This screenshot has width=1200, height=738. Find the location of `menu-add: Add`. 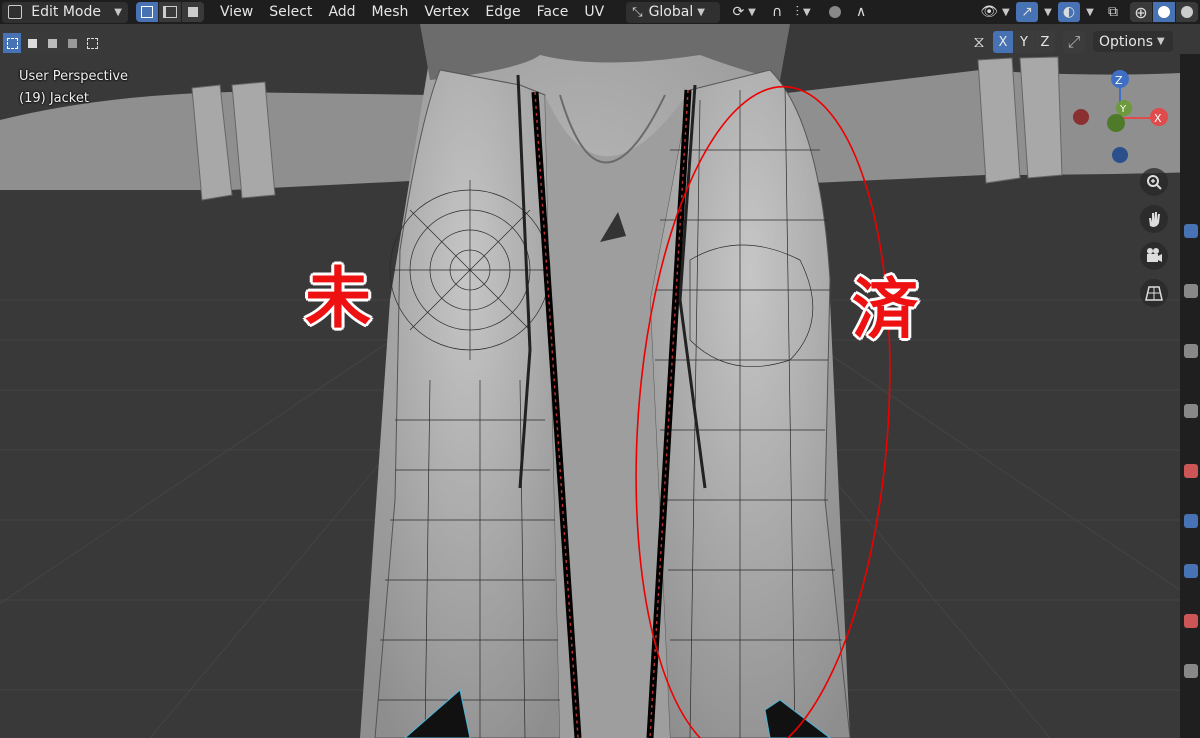

menu-add: Add is located at coordinates (341, 12).